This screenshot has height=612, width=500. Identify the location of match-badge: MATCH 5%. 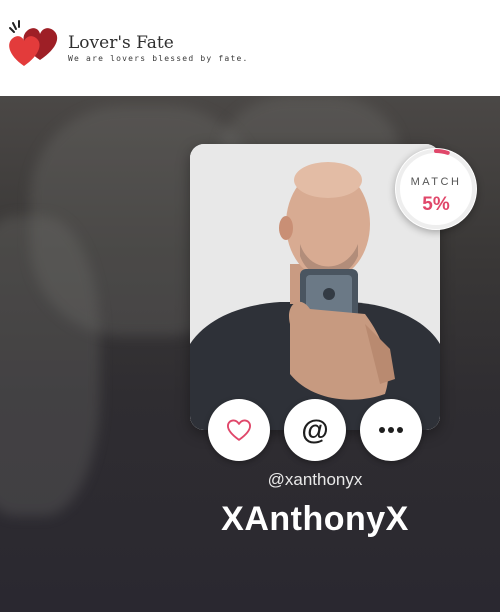
(436, 189).